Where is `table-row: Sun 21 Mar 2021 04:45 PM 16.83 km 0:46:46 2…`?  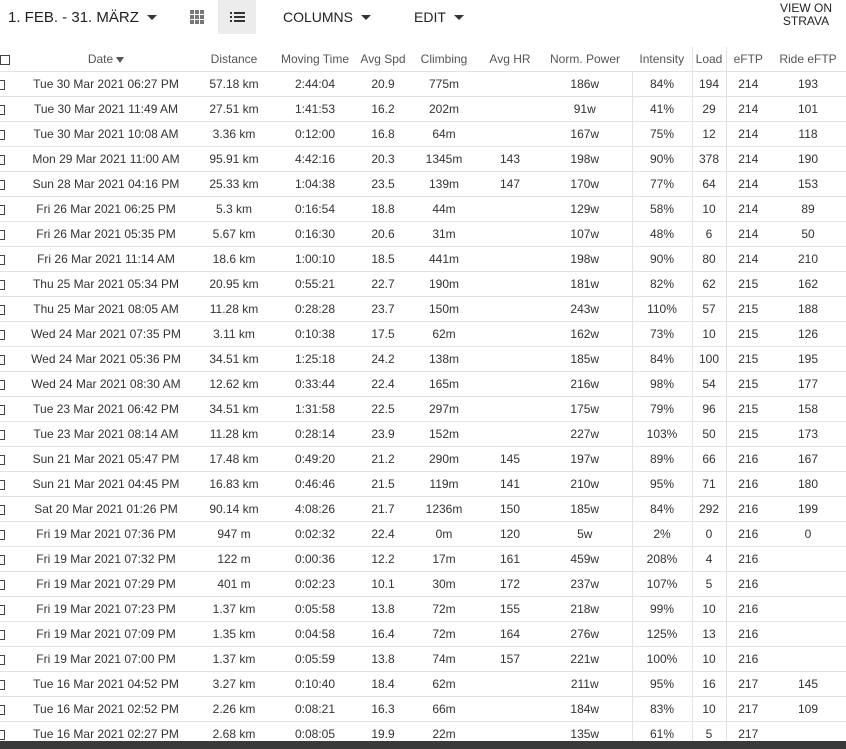
table-row: Sun 21 Mar 2021 04:45 PM 16.83 km 0:46:46 2… is located at coordinates (423, 484).